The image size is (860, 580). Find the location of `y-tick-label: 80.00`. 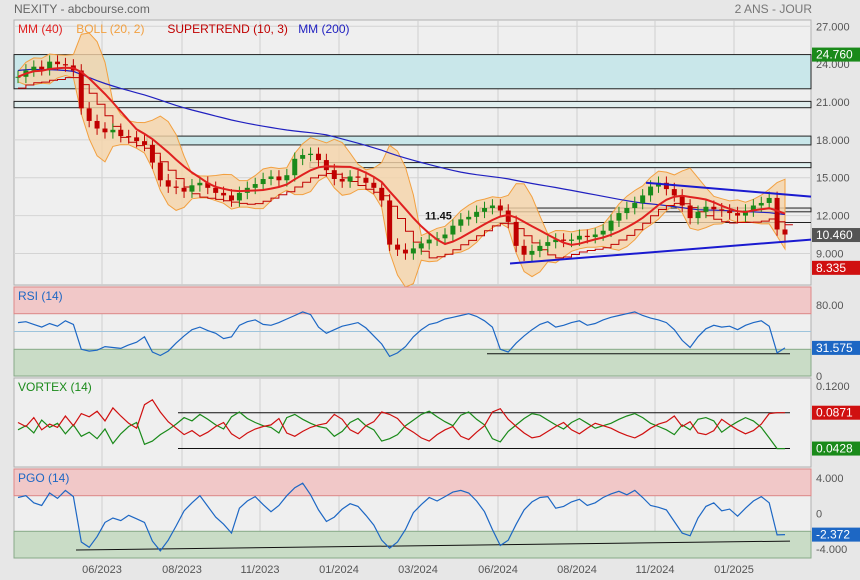

y-tick-label: 80.00 is located at coordinates (830, 306).